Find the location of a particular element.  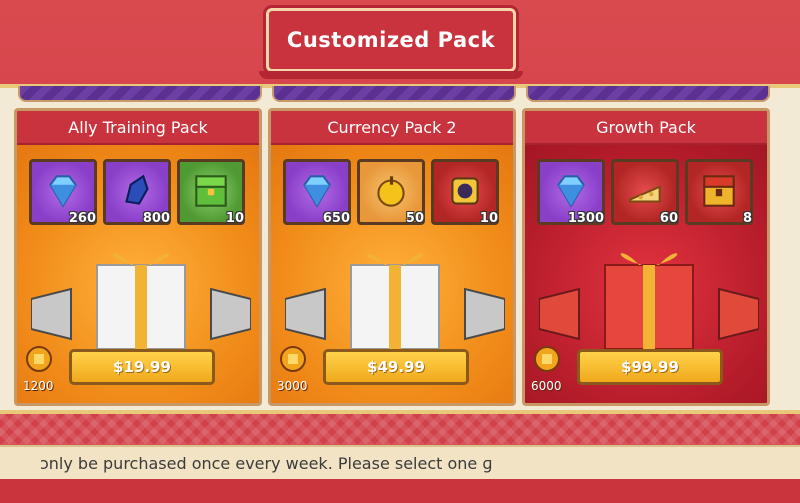

hero-card-icon is located at coordinates (465, 191).